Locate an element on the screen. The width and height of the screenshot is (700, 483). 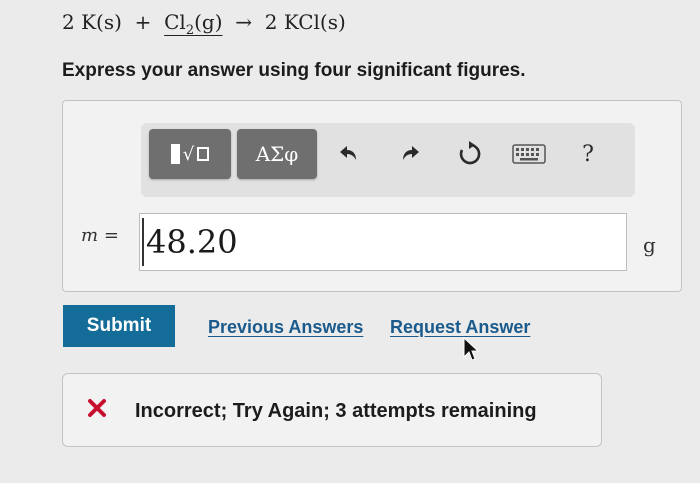
equation-arrow: → is located at coordinates (243, 22).